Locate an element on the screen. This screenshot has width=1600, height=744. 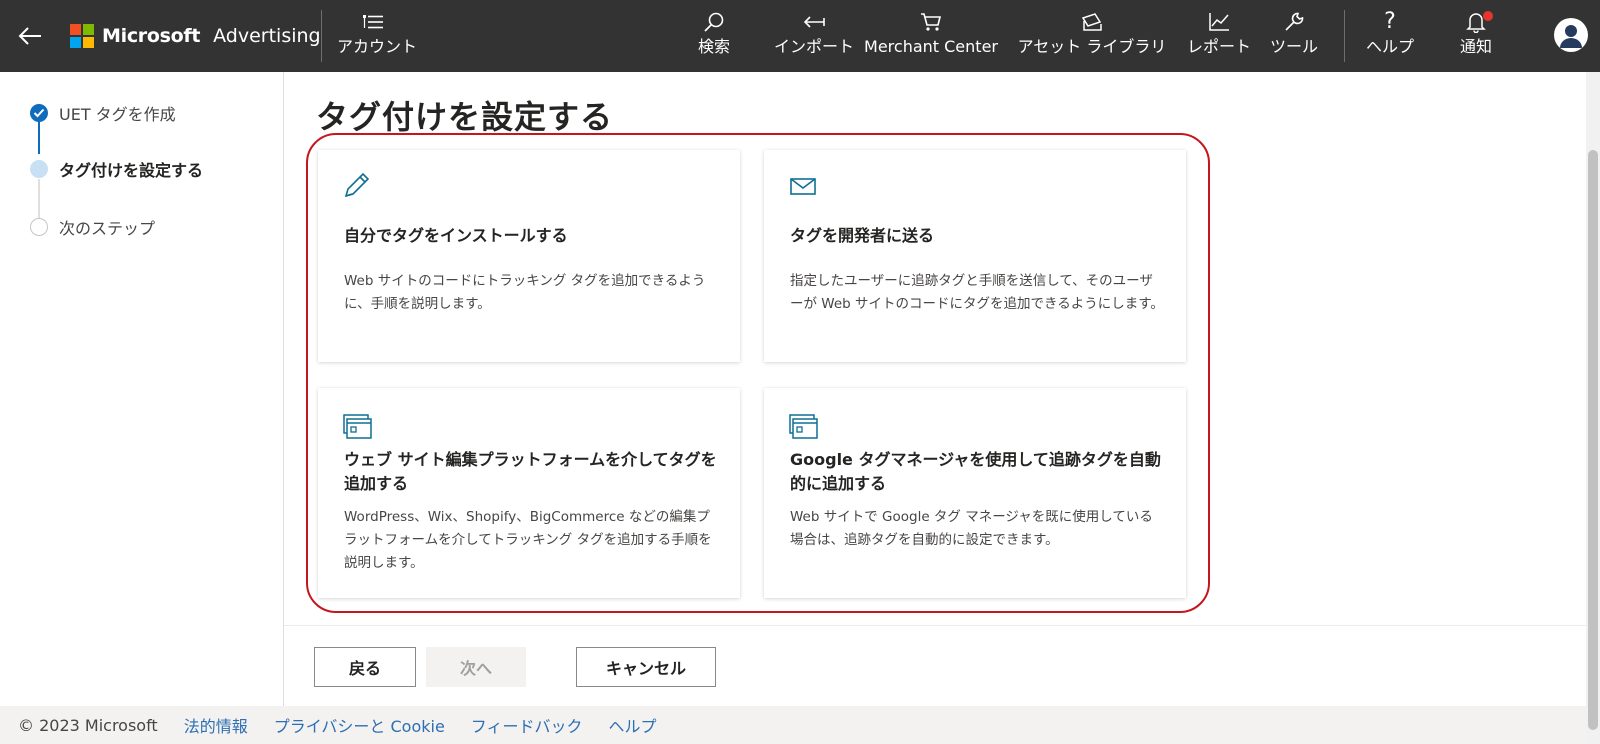
back-arrow-button is located at coordinates (30, 36).